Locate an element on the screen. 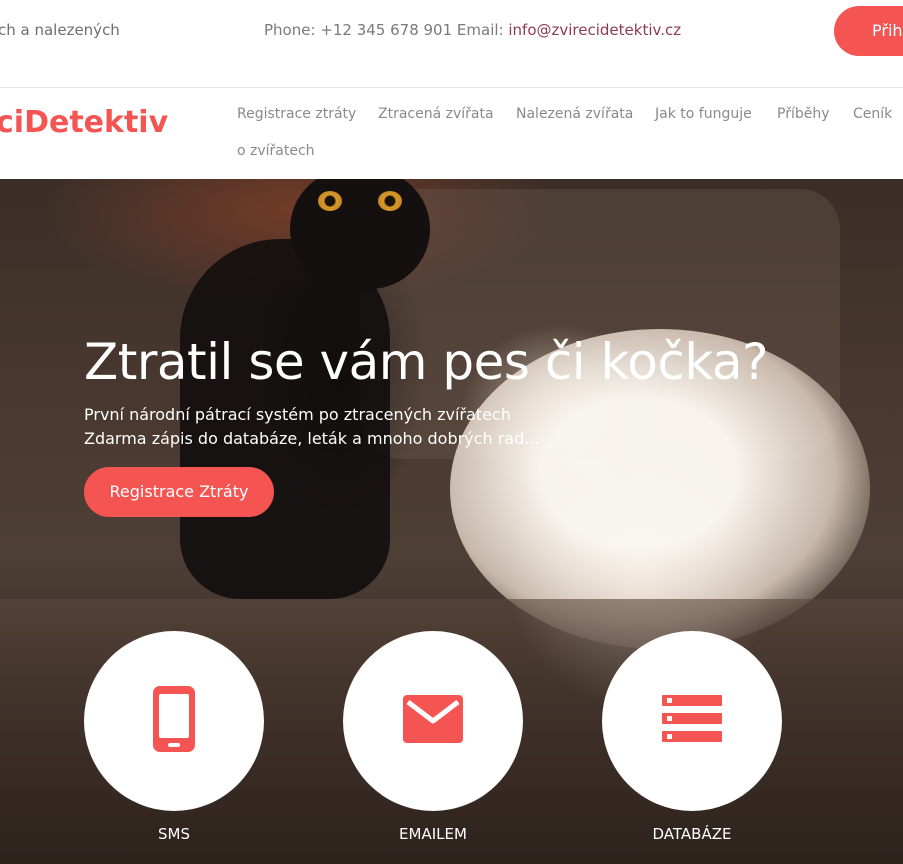 The width and height of the screenshot is (903, 864). nav-item-registrace-ztraty: Registrace ztráty is located at coordinates (296, 114).